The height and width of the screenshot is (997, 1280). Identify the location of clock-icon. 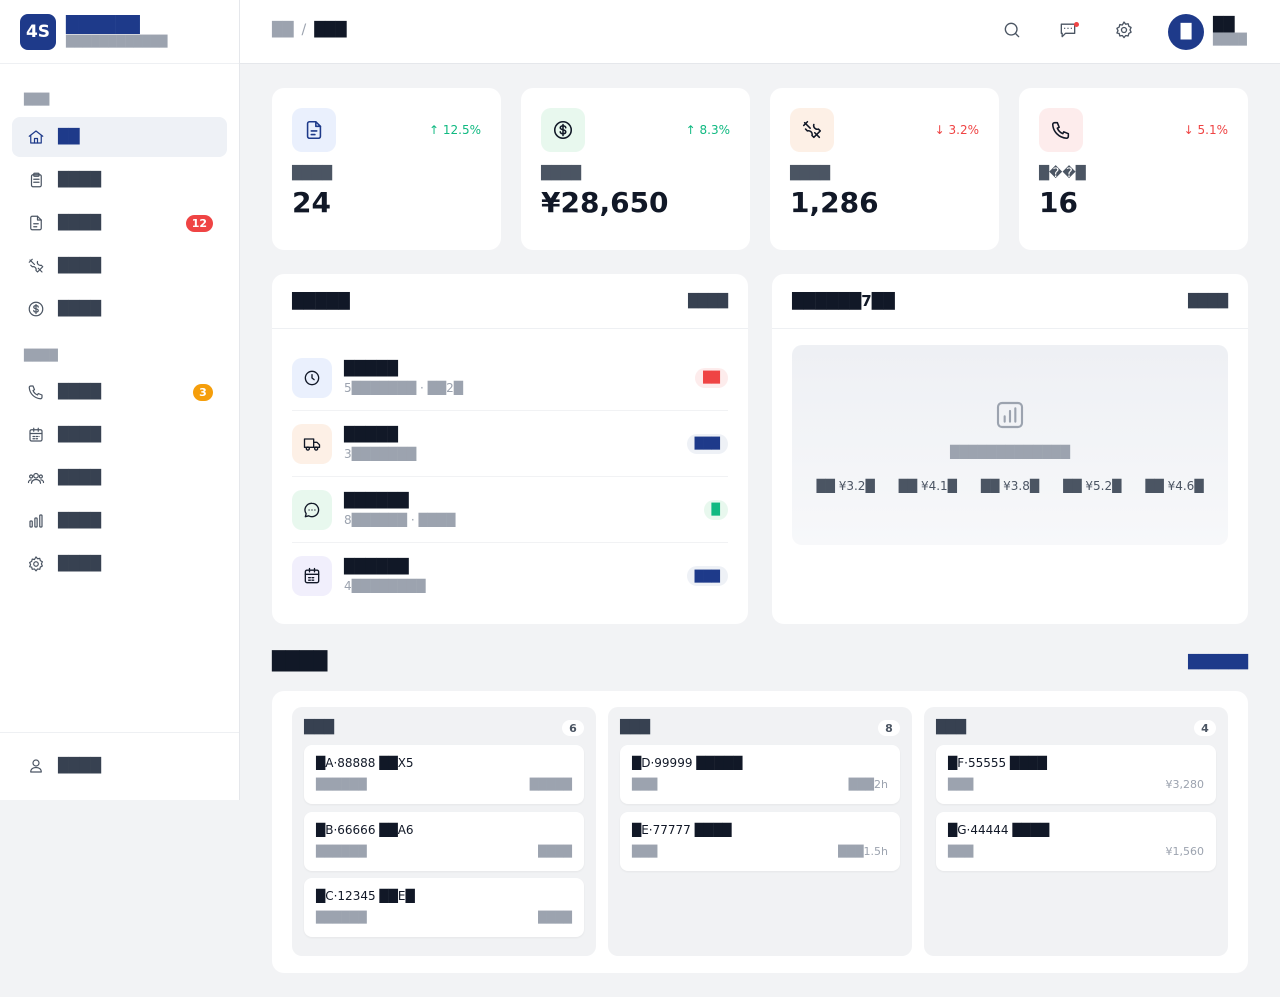
(312, 377).